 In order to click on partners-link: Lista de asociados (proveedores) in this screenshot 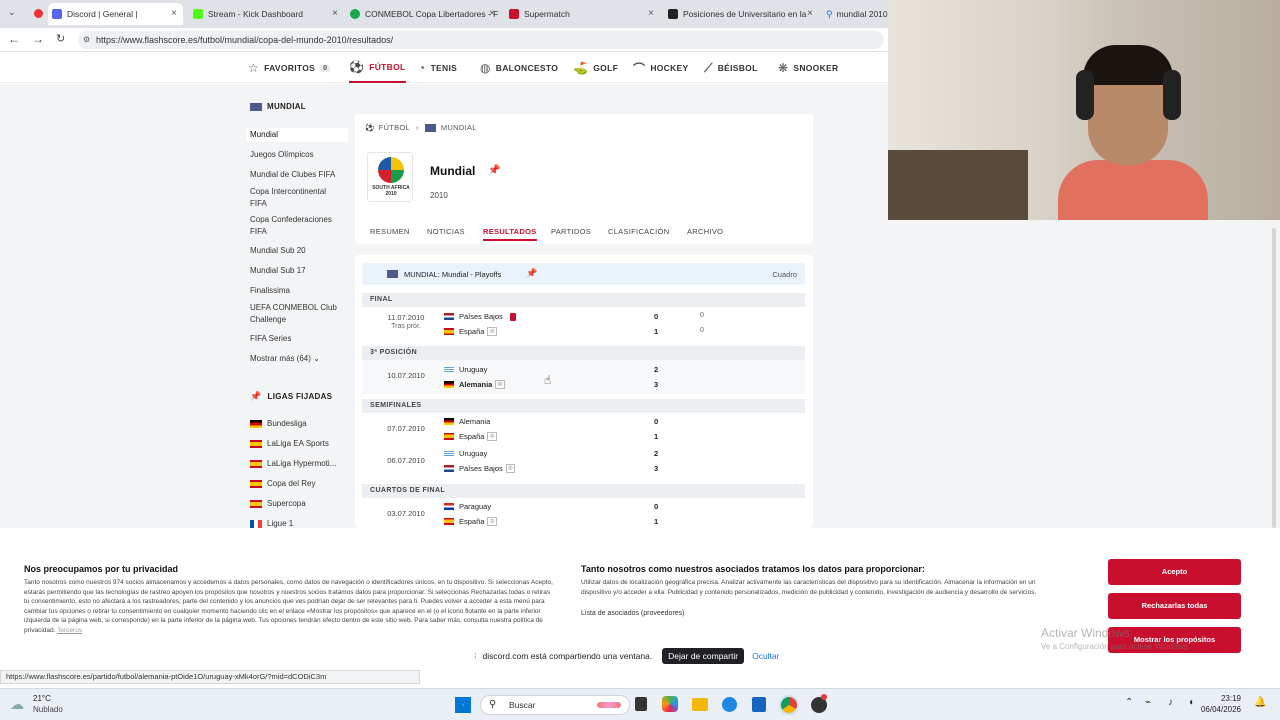, I will do `click(633, 614)`.